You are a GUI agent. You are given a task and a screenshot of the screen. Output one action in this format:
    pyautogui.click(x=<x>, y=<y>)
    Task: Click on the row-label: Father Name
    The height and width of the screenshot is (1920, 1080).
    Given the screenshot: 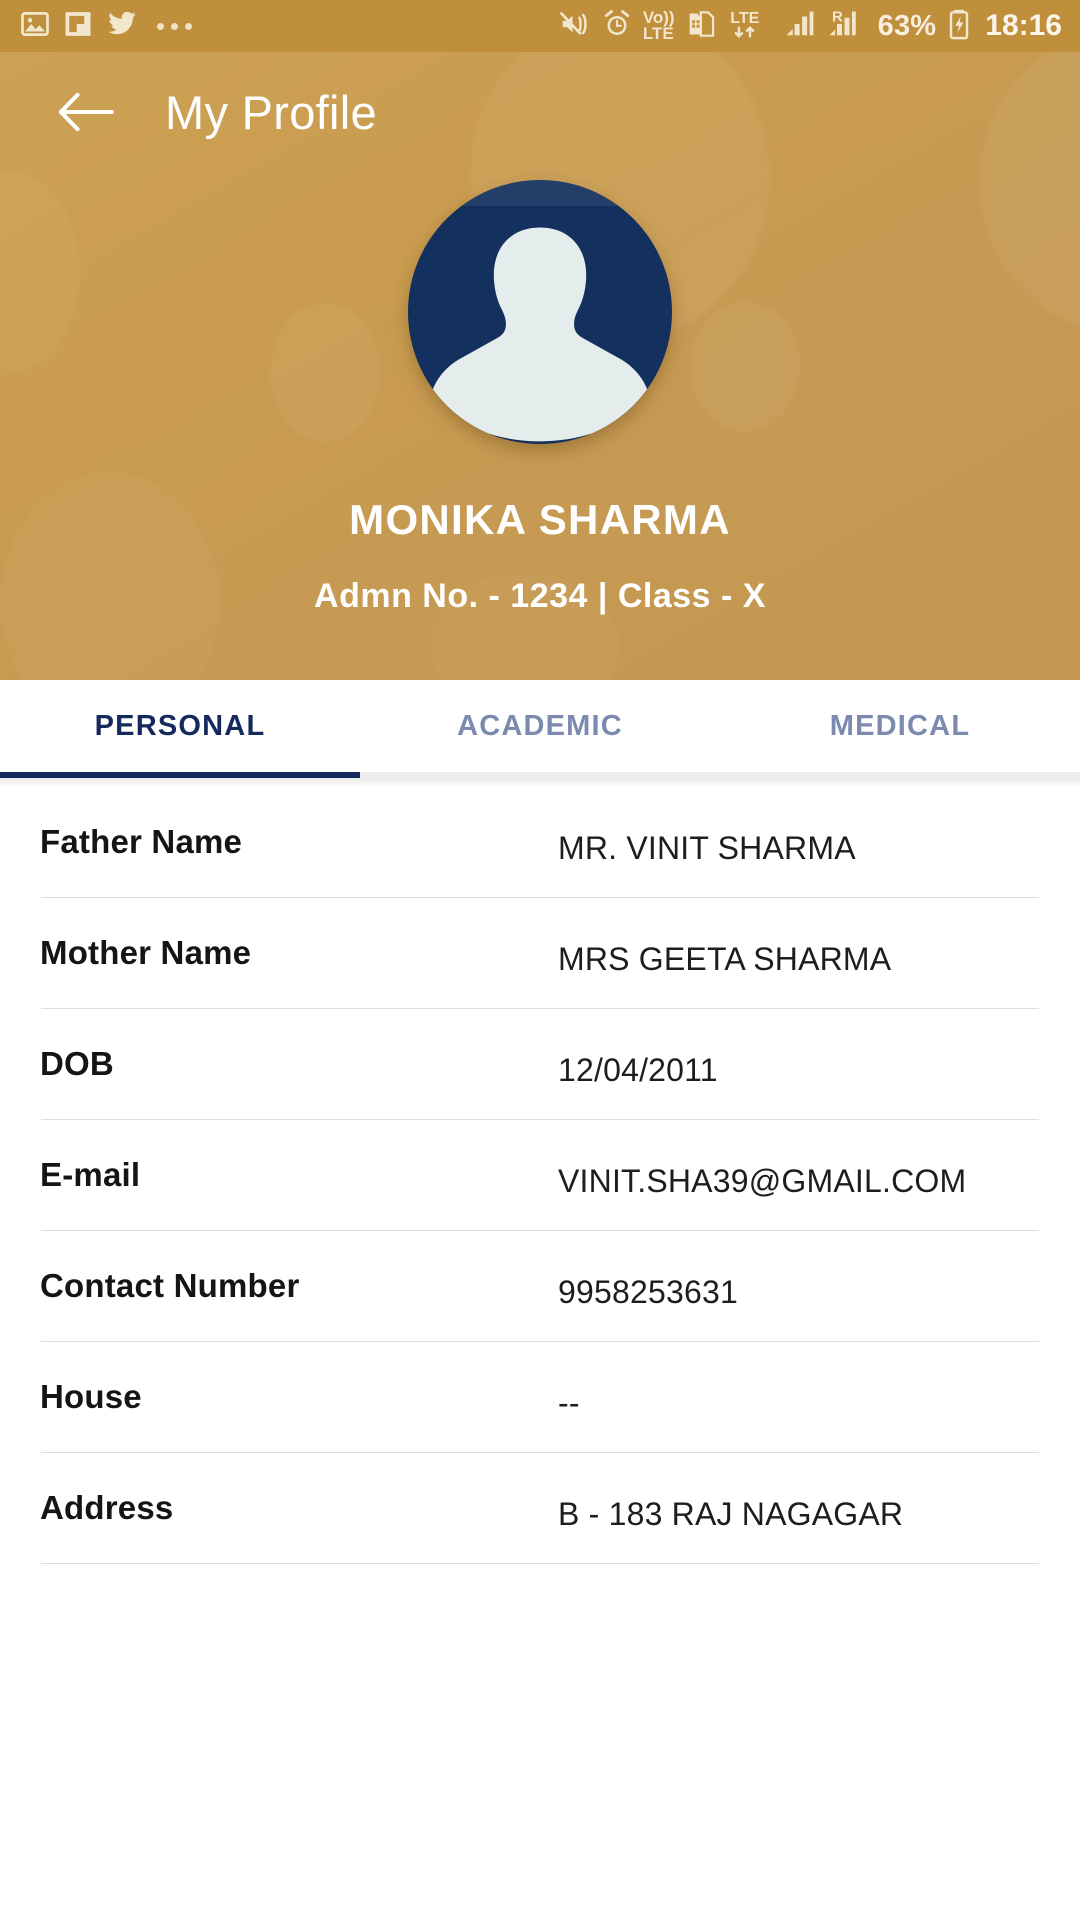 What is the action you would take?
    pyautogui.click(x=141, y=841)
    